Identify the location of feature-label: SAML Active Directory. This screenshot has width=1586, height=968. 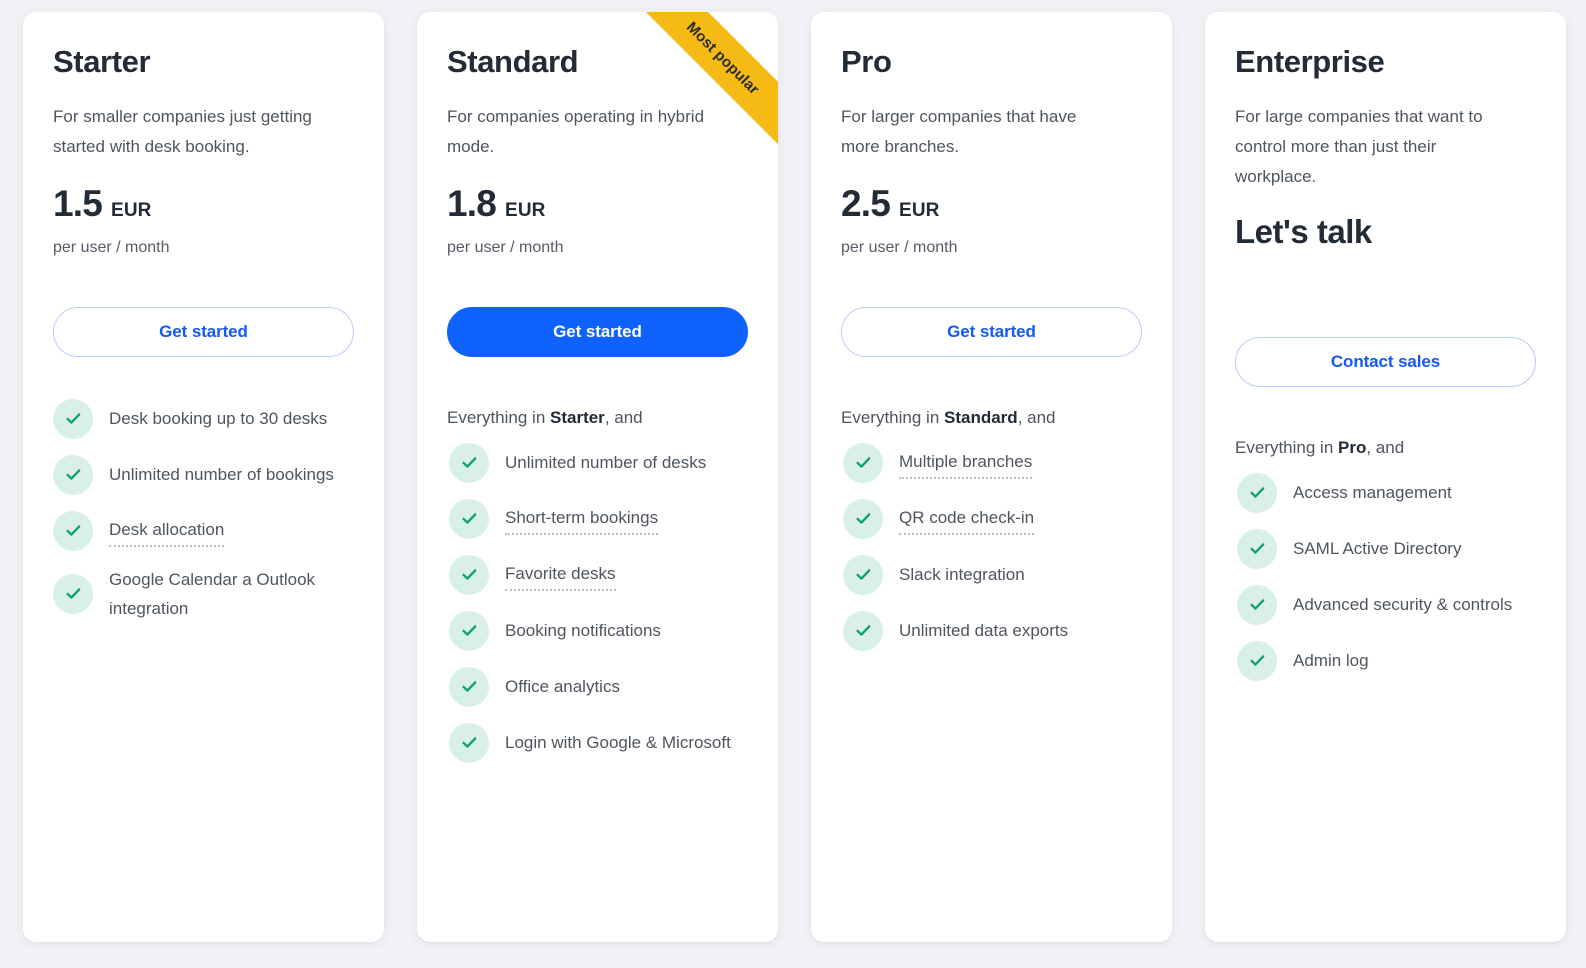
(1377, 549).